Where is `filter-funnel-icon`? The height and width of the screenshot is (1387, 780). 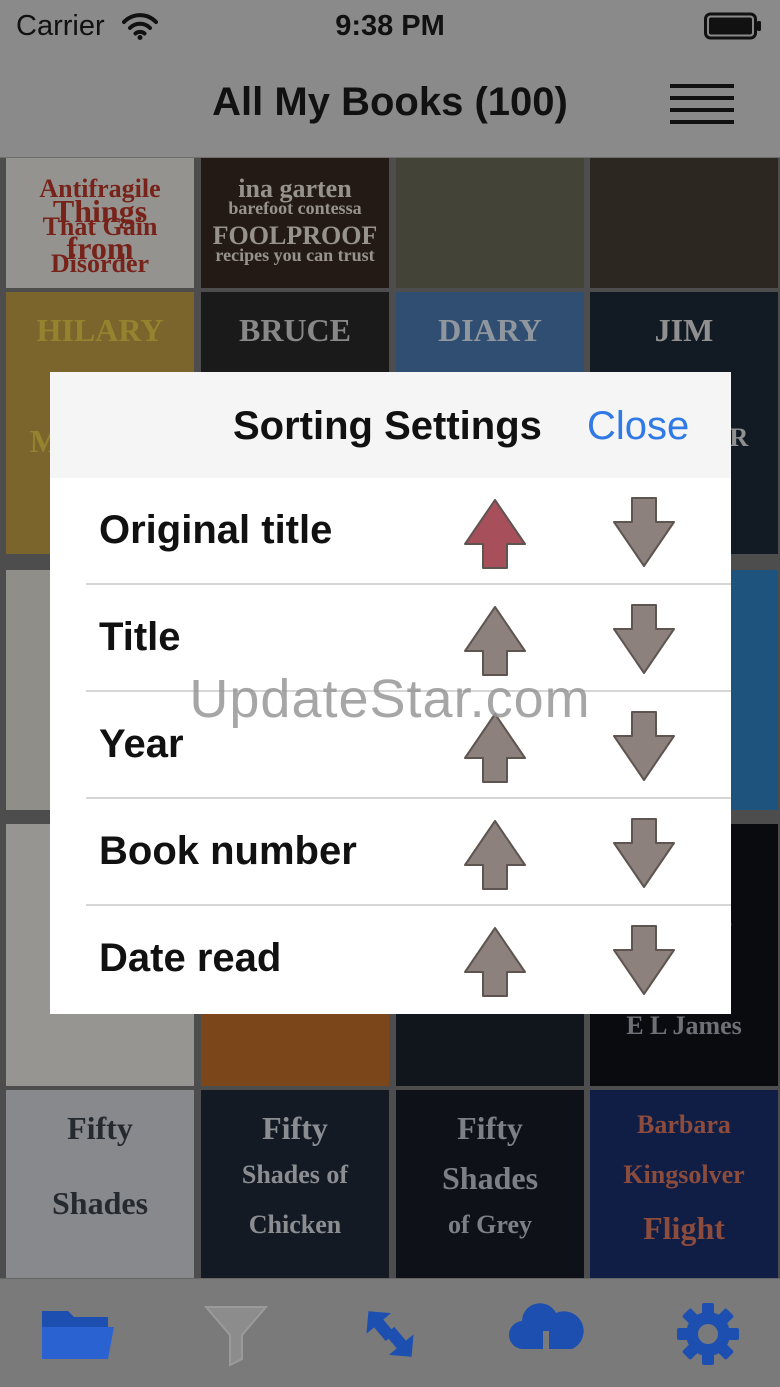
filter-funnel-icon is located at coordinates (236, 1334).